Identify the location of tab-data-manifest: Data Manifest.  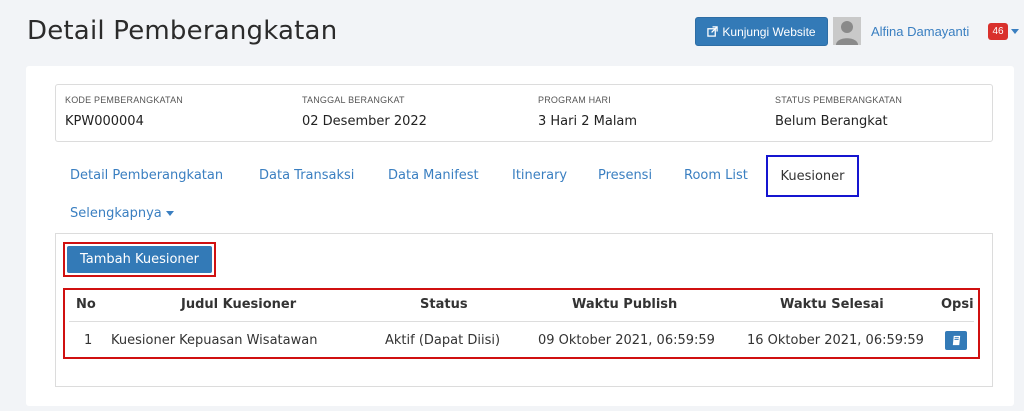
(433, 175).